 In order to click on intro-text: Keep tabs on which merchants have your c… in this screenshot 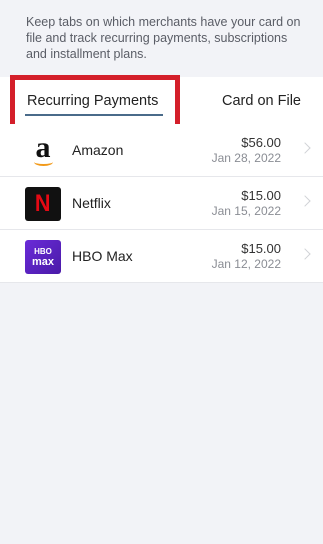, I will do `click(163, 38)`.